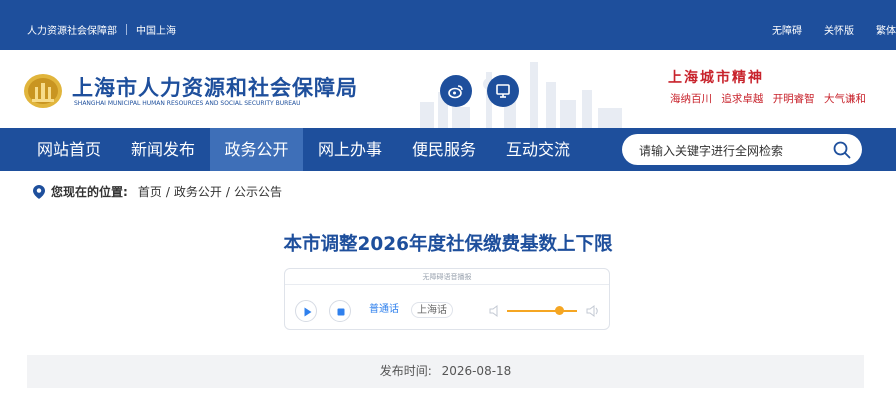  I want to click on dialect-mandarin: 普通话, so click(384, 310).